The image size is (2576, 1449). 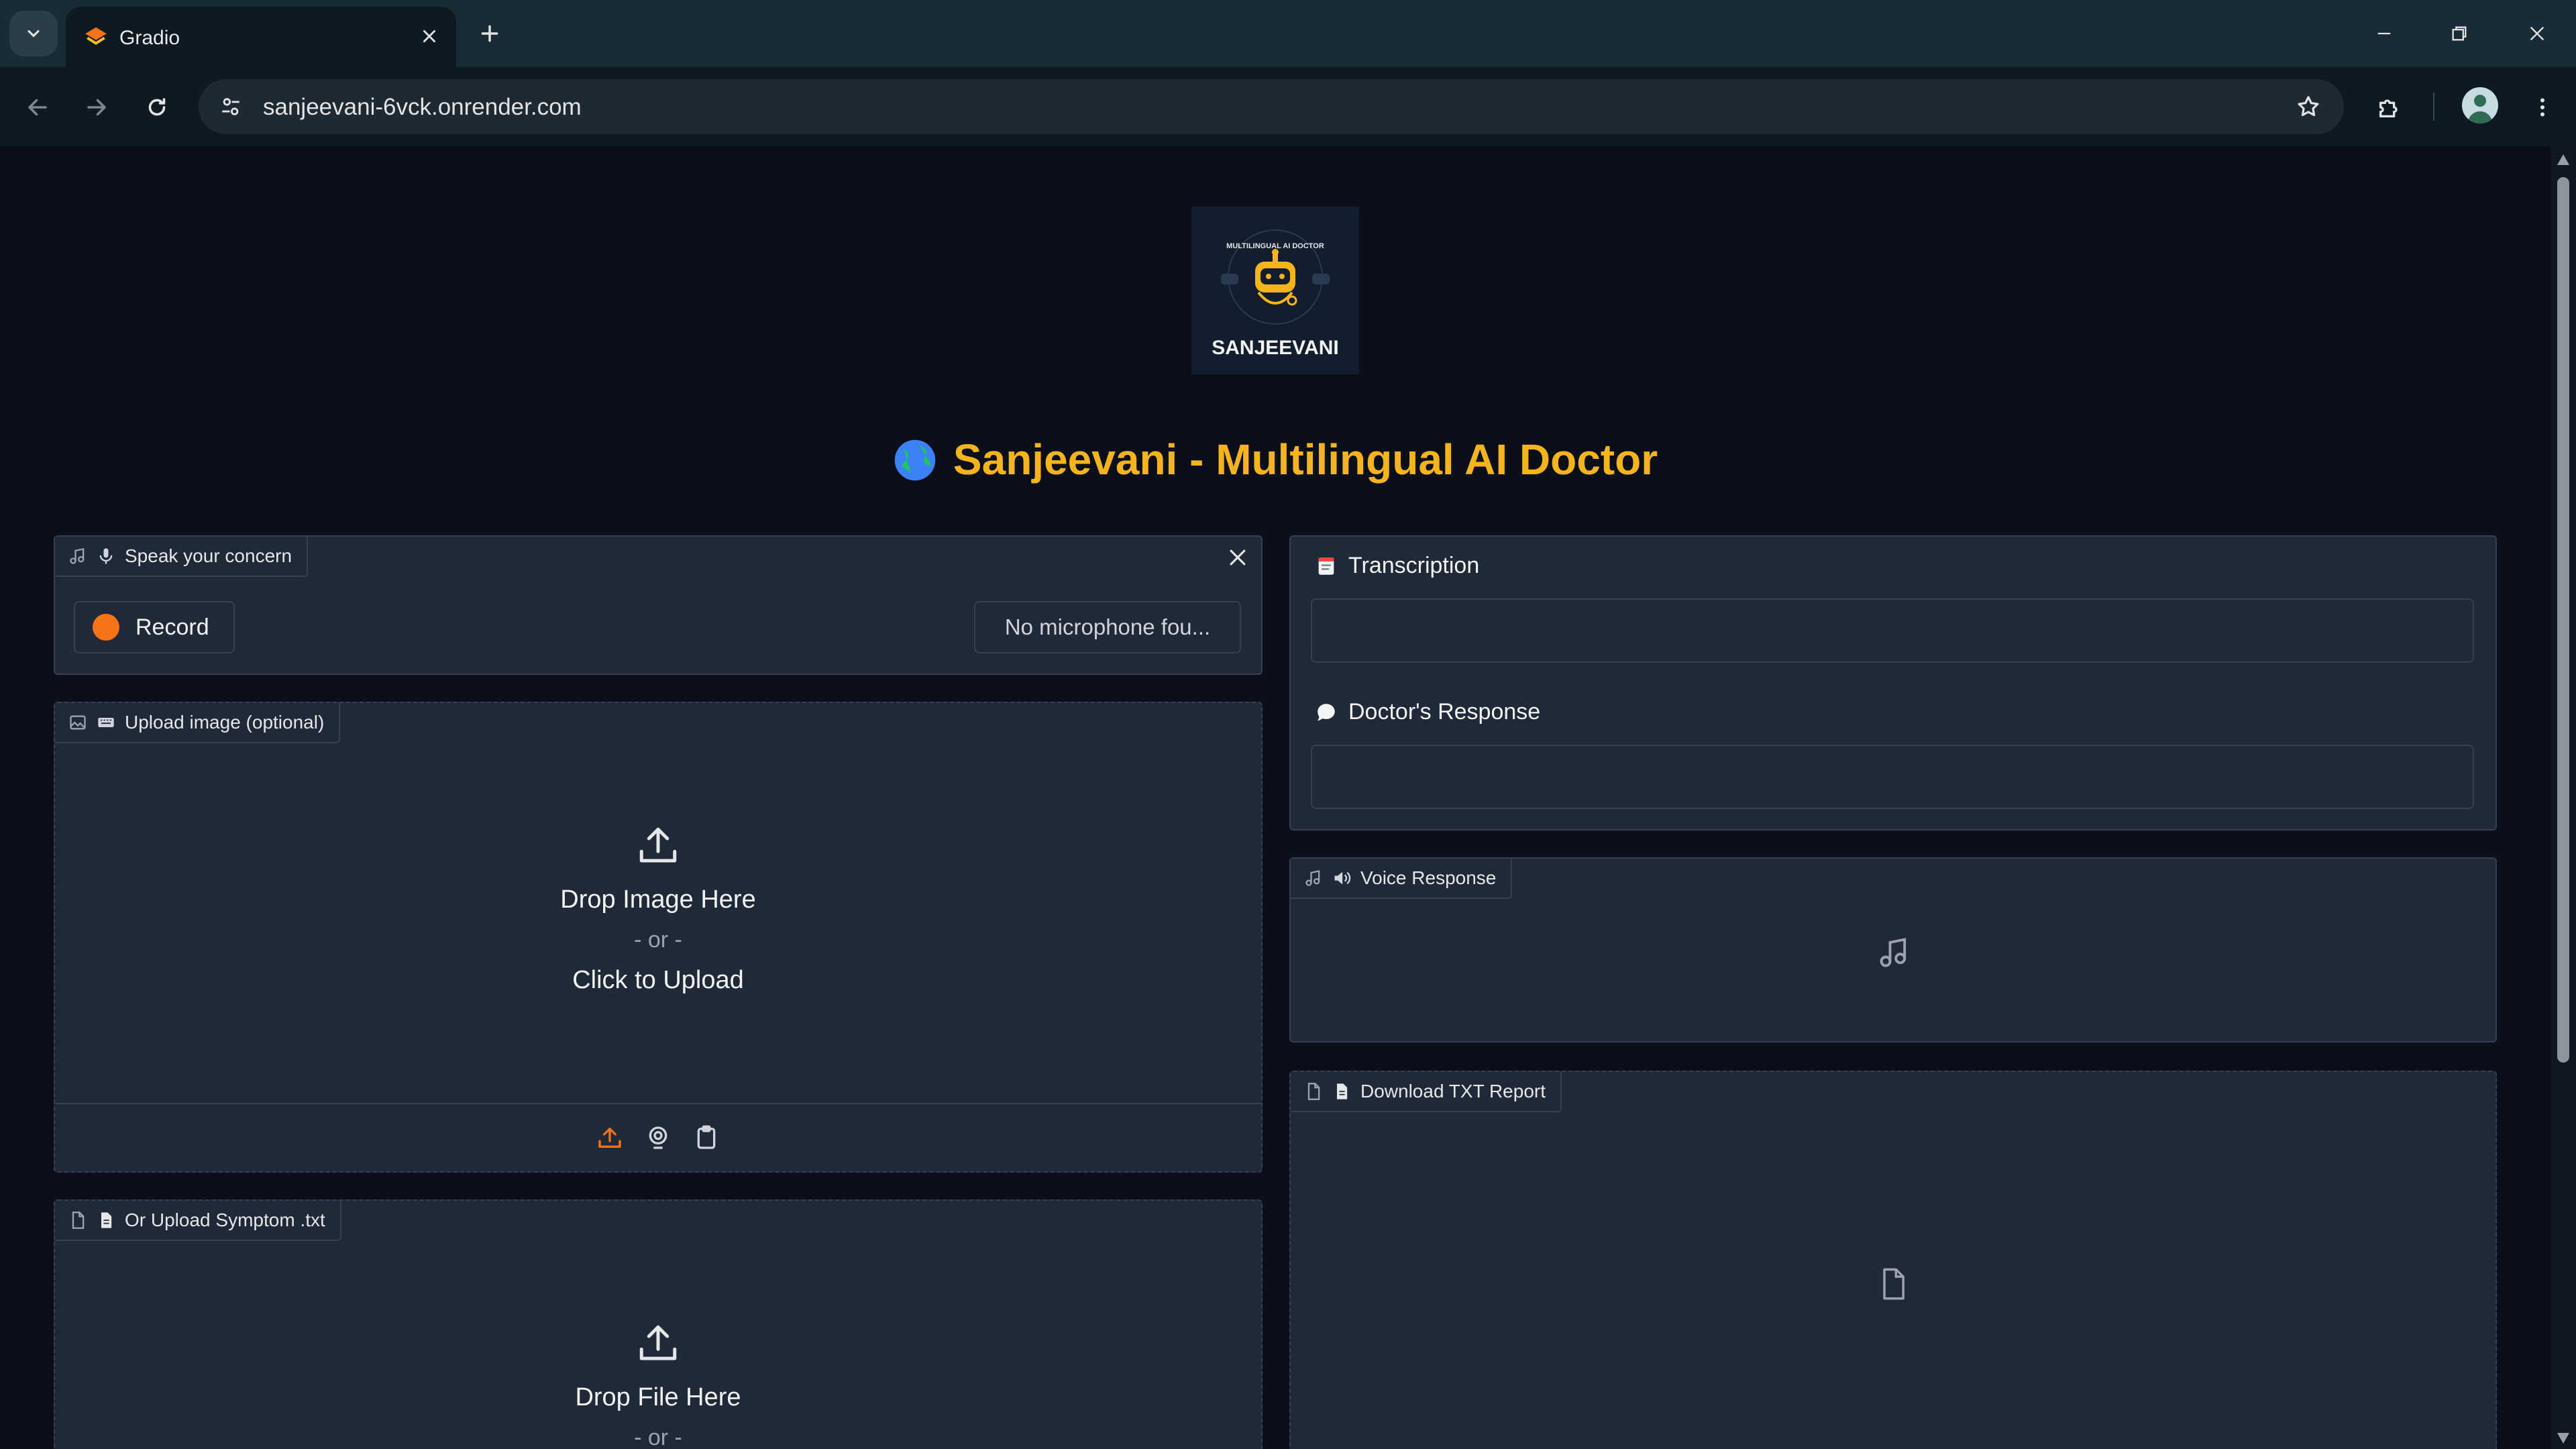 I want to click on file-or-text: - or -, so click(x=658, y=1437).